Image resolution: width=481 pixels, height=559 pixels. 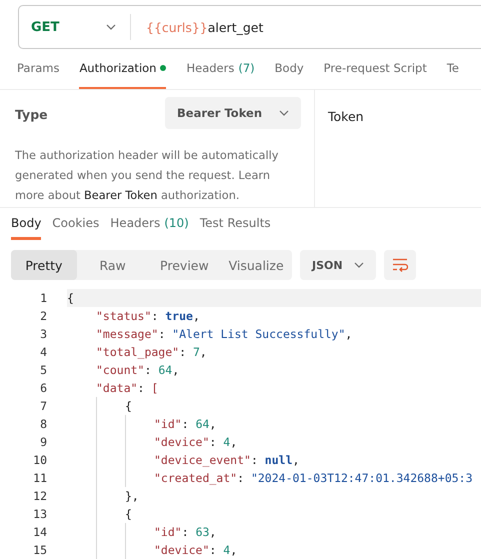 I want to click on method-dropdown: GET, so click(x=75, y=27).